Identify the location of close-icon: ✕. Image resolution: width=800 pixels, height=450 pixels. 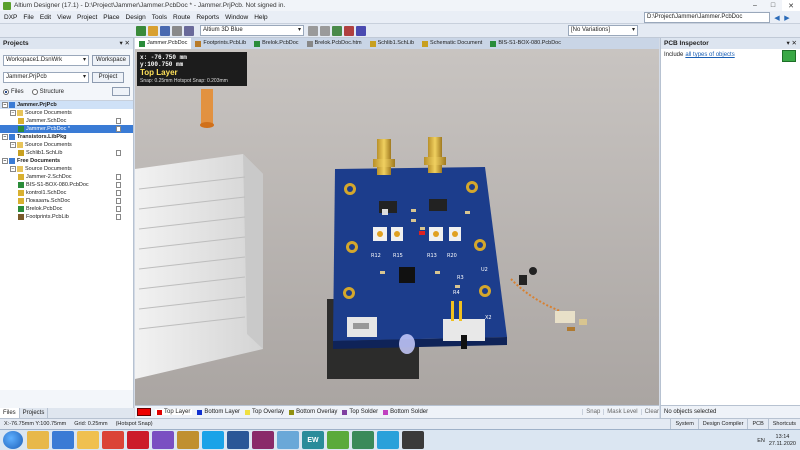
(791, 5).